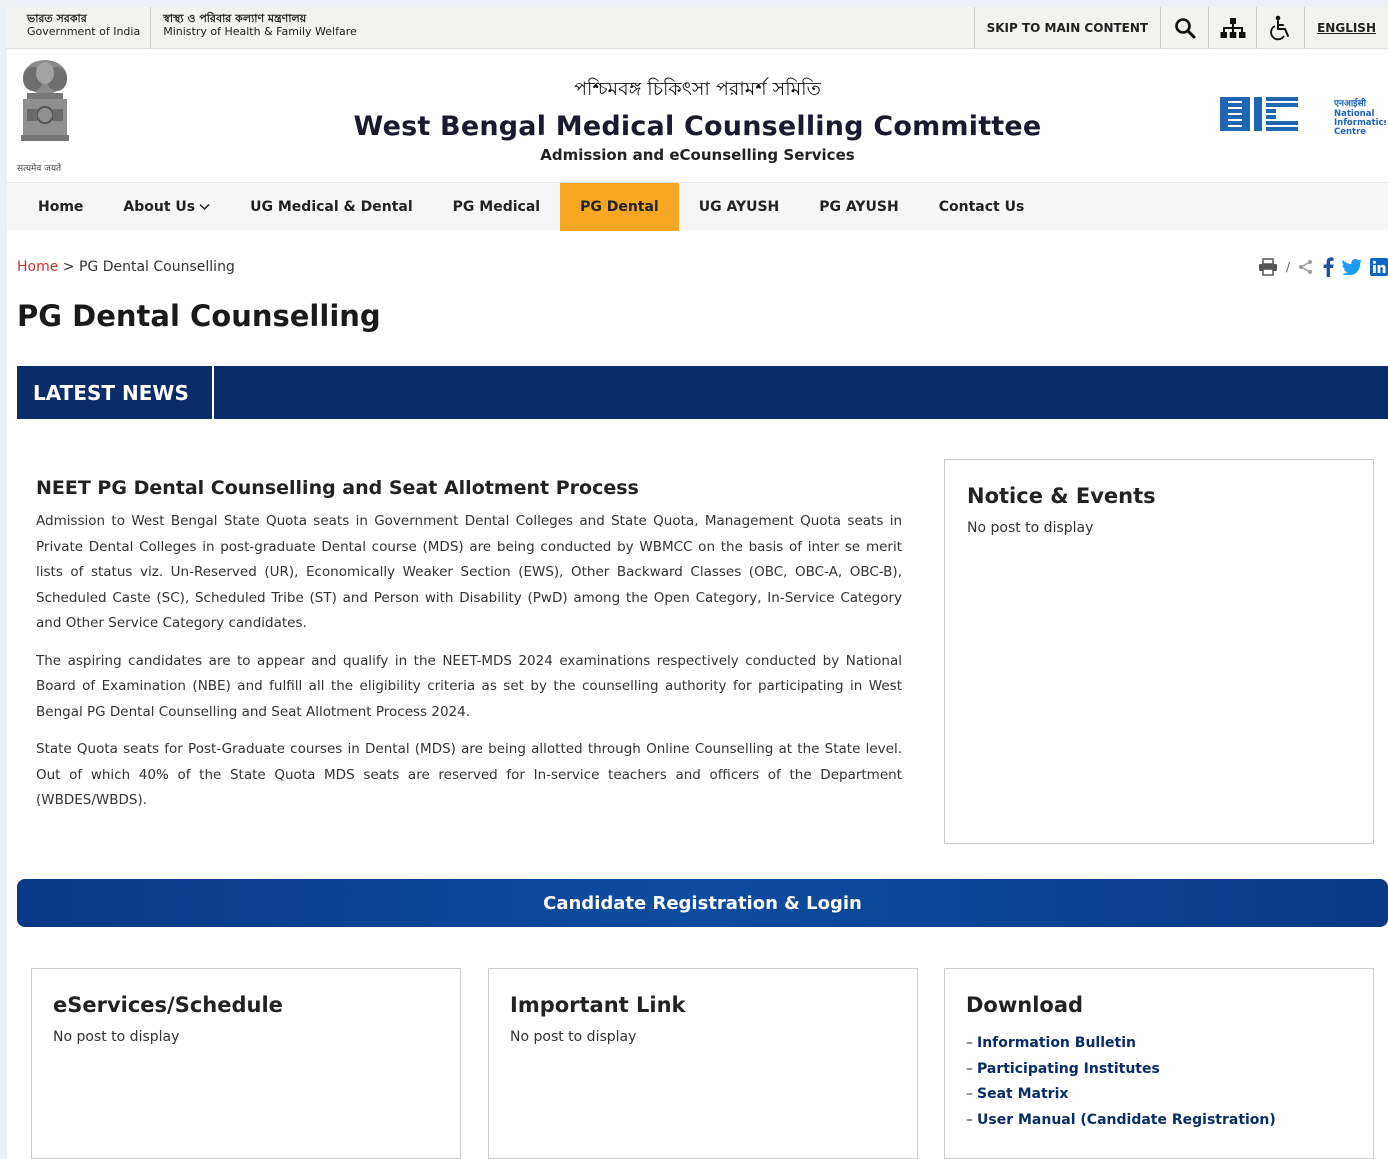 The height and width of the screenshot is (1159, 1388). What do you see at coordinates (1061, 496) in the screenshot?
I see `notice-events-title: Notice & Events` at bounding box center [1061, 496].